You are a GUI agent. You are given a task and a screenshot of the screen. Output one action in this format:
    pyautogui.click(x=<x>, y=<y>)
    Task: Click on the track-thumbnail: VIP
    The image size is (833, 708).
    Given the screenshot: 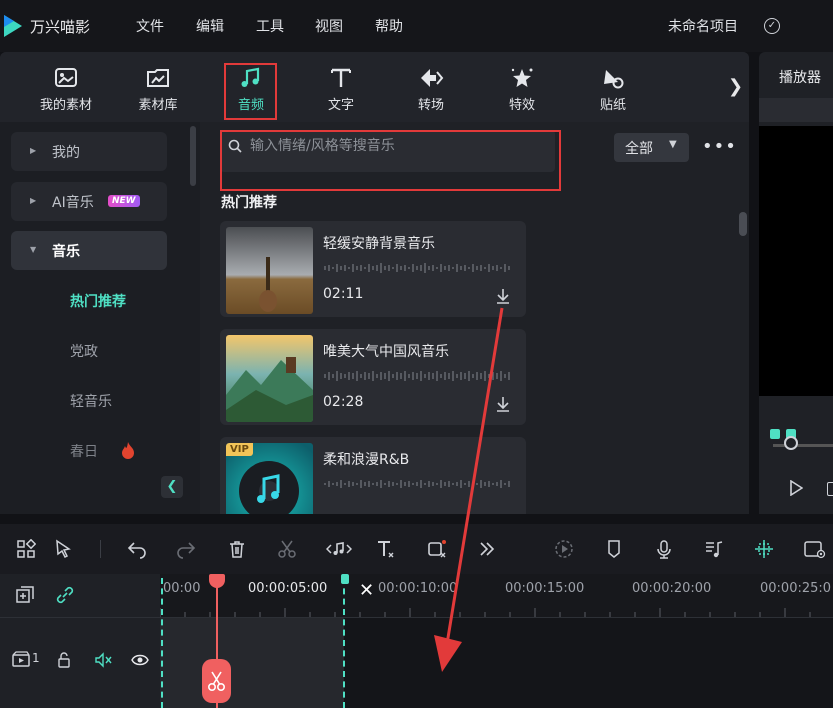 What is the action you would take?
    pyautogui.click(x=269, y=478)
    